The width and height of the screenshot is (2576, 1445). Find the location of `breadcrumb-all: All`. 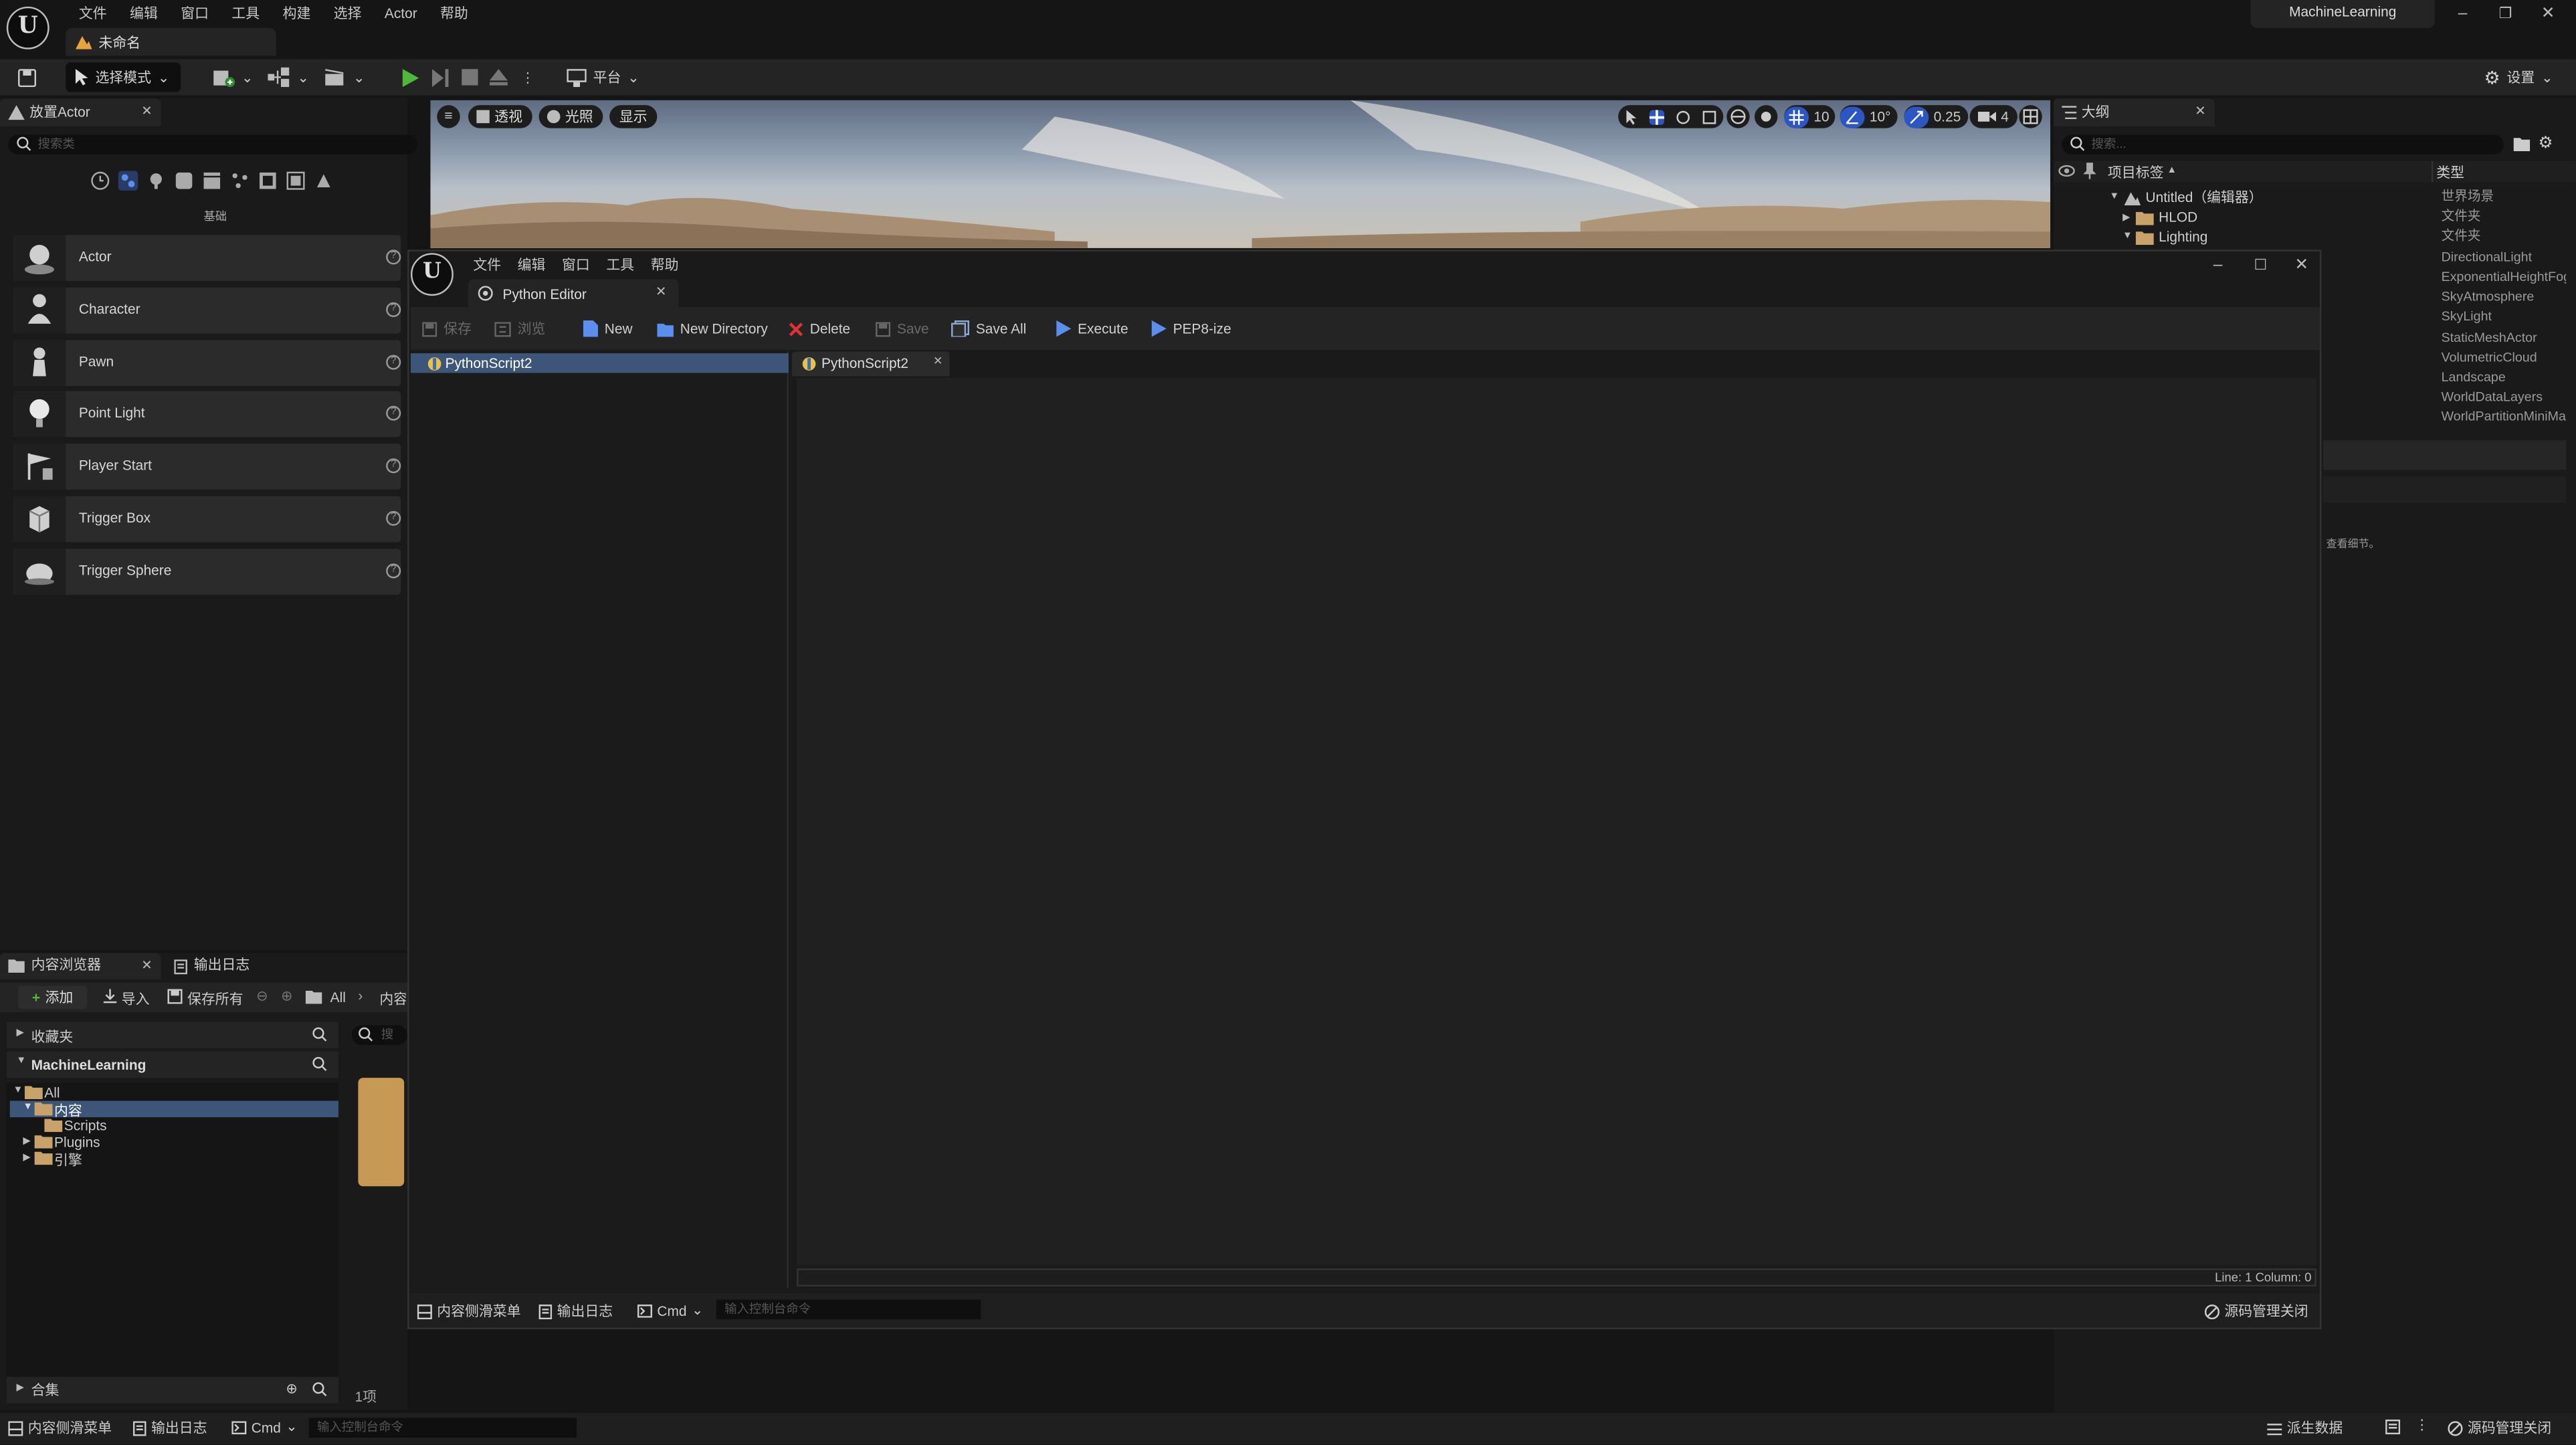

breadcrumb-all: All is located at coordinates (338, 998).